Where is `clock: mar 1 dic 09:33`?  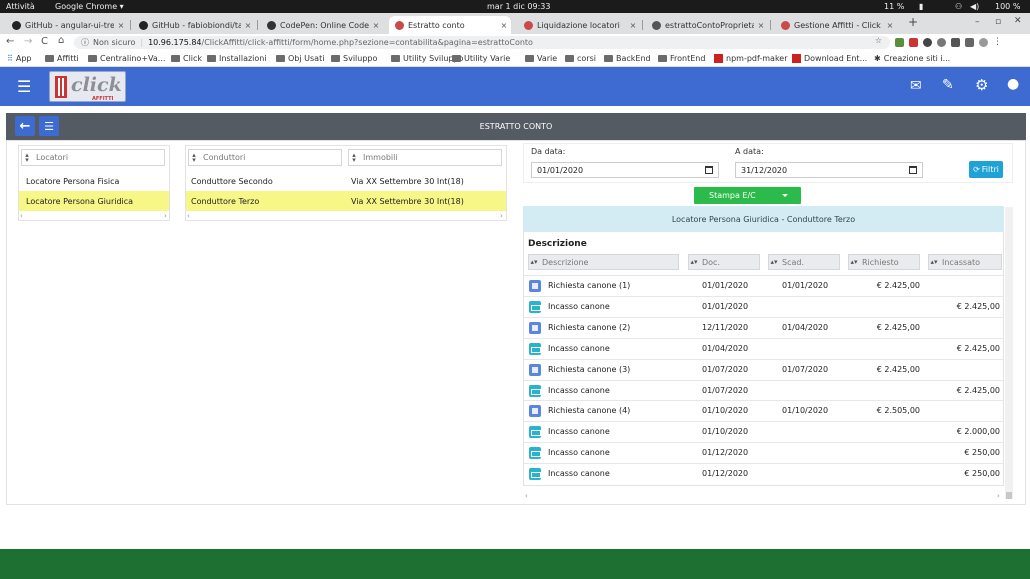
clock: mar 1 dic 09:33 is located at coordinates (518, 6).